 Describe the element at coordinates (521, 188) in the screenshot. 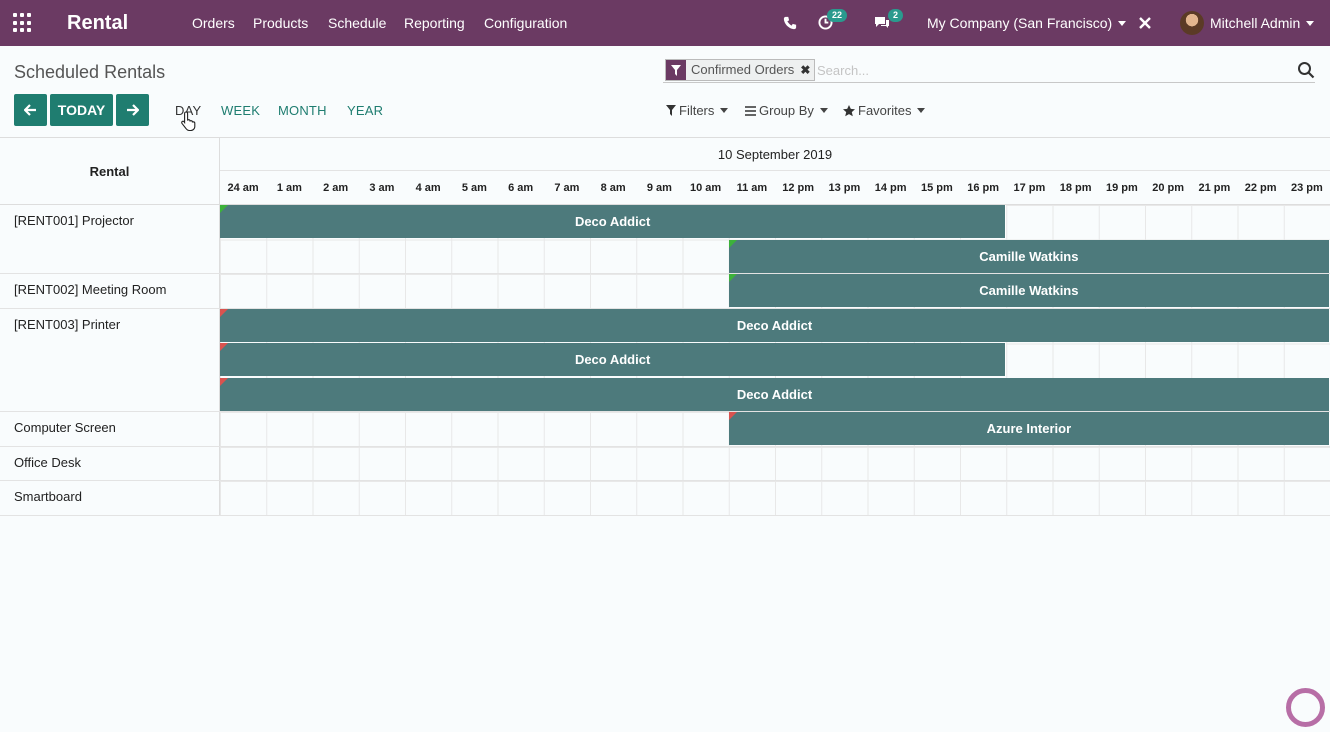

I see `hour-label: 6 am` at that location.